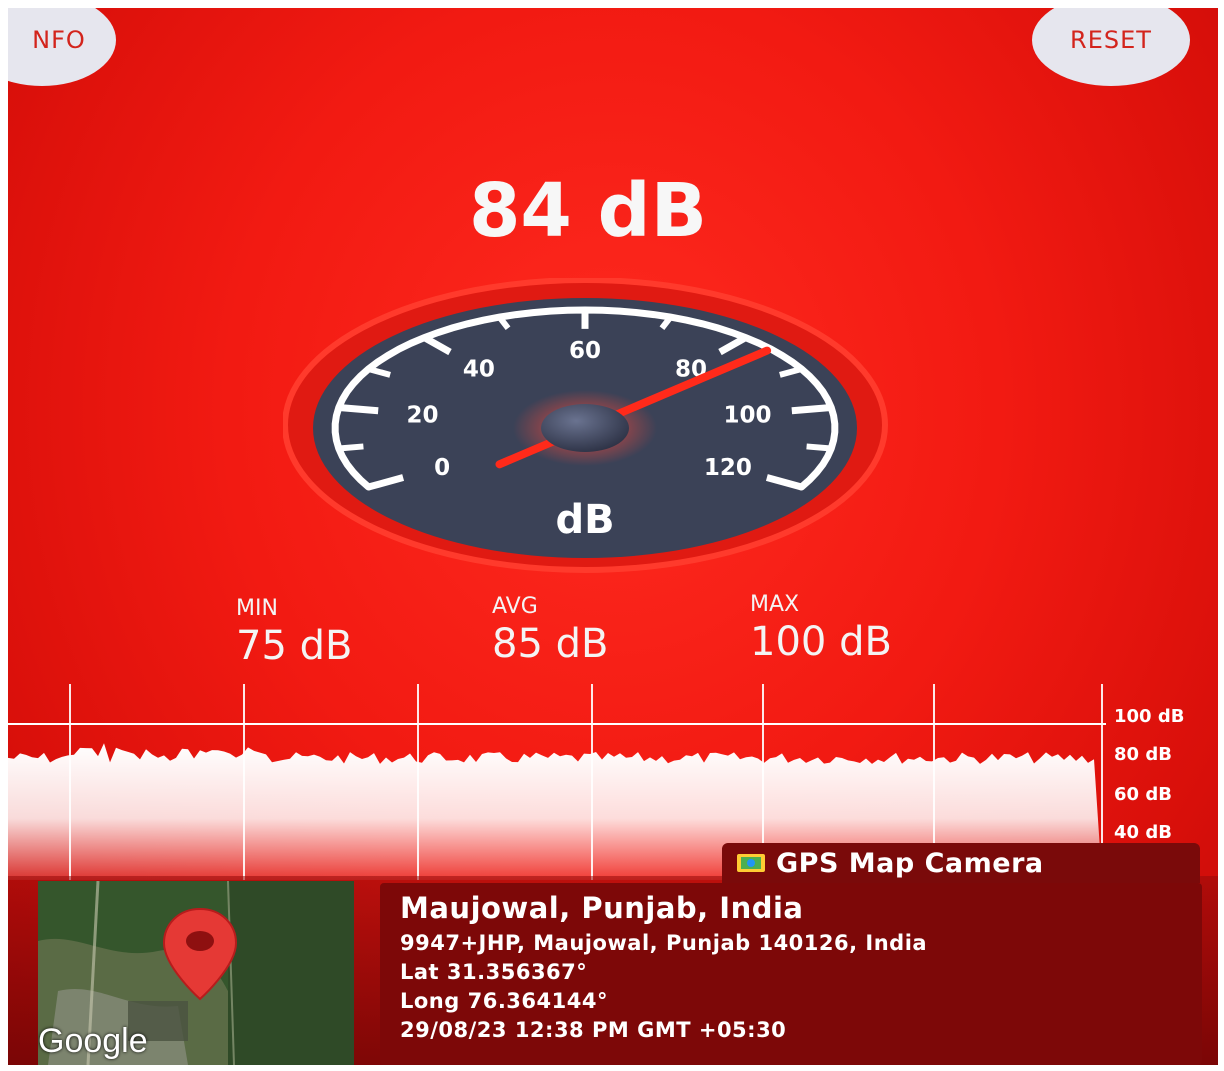 The width and height of the screenshot is (1224, 1071). I want to click on info-button: NFO, so click(62, 47).